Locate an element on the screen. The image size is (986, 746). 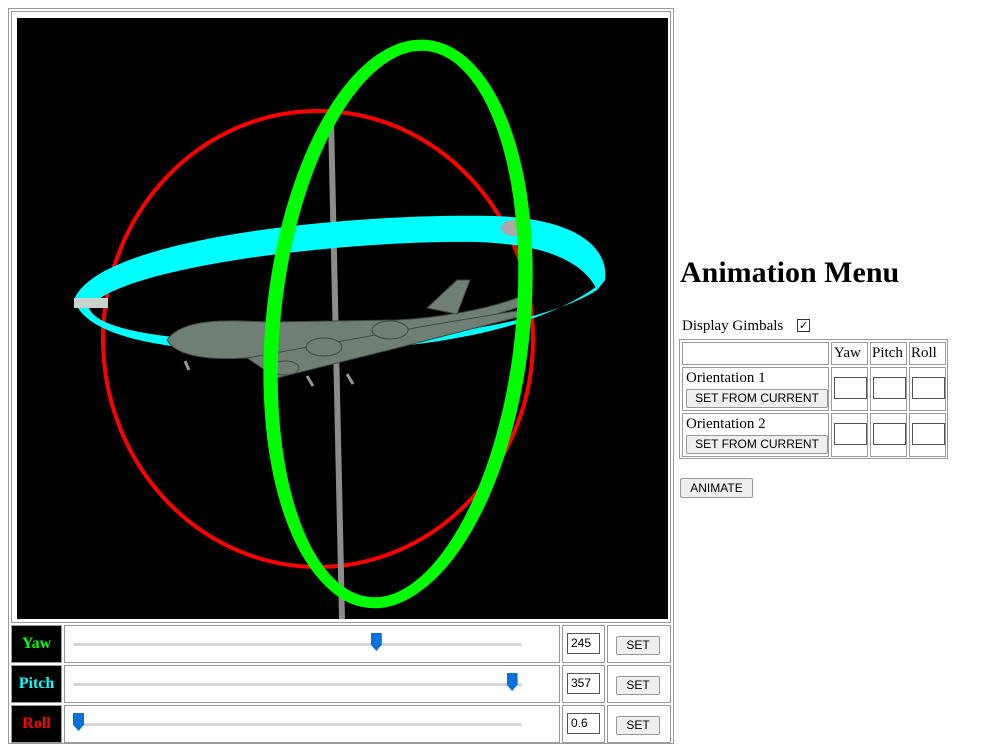
yaw-label: Yaw is located at coordinates (36, 644).